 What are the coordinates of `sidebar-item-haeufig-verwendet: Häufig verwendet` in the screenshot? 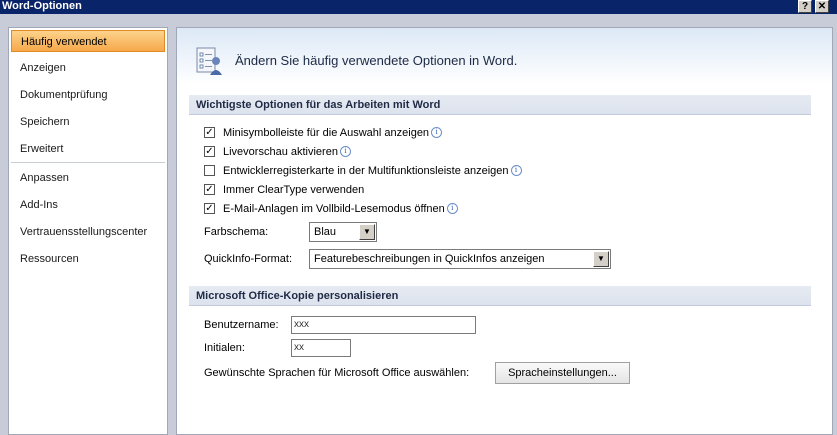 It's located at (88, 41).